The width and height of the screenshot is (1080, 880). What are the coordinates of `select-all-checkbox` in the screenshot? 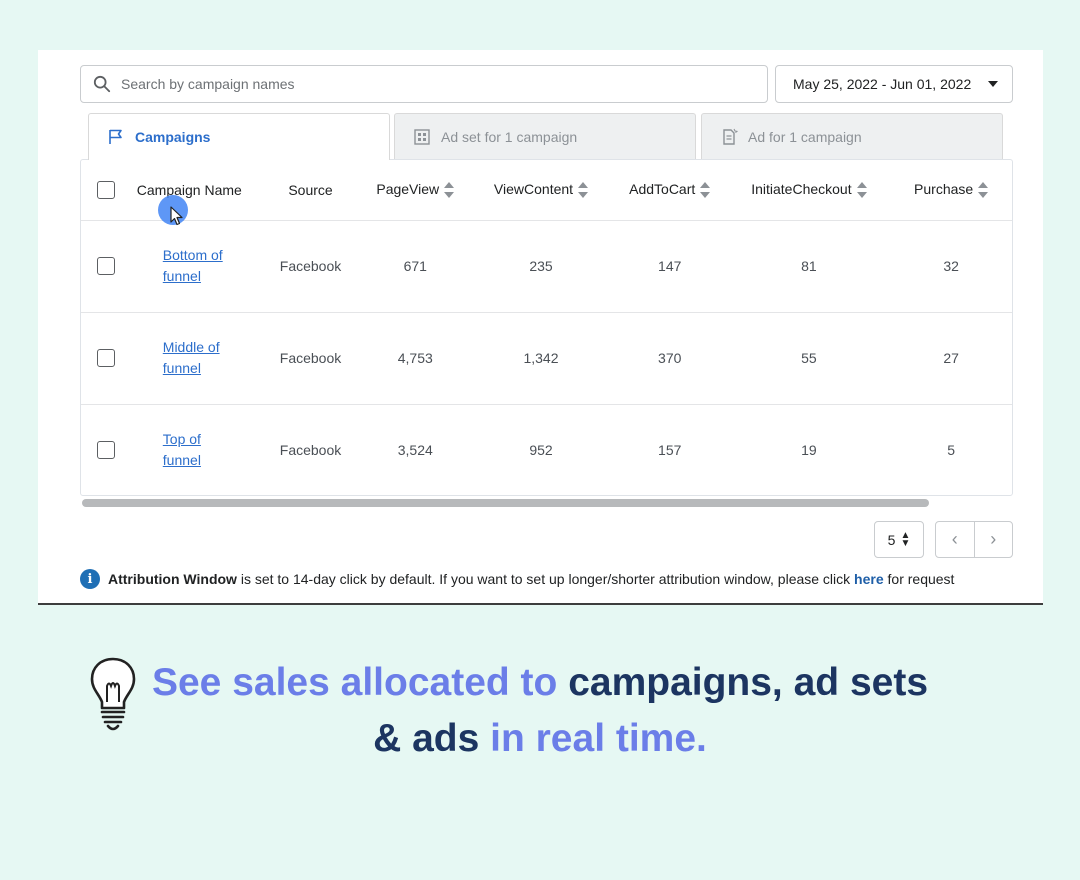 It's located at (105, 189).